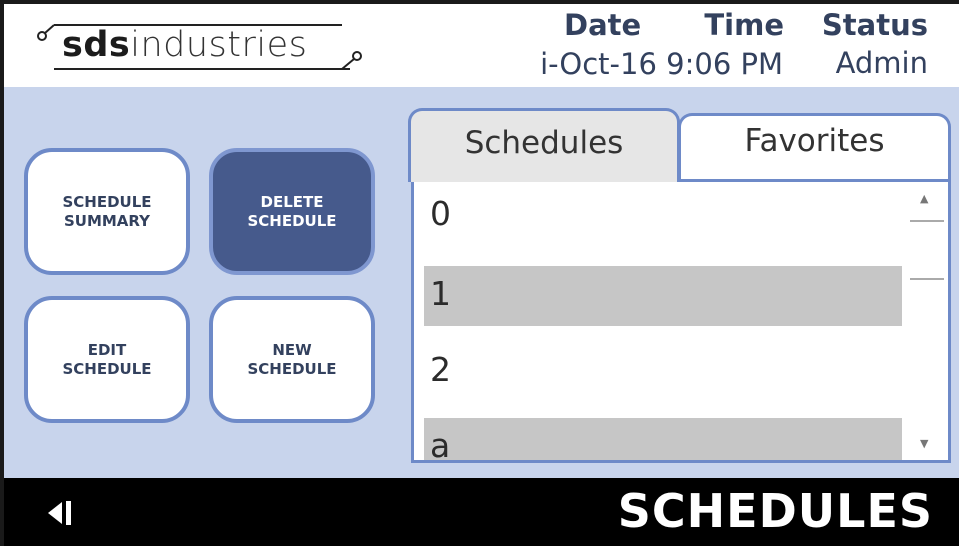  I want to click on time-value: 9:06 PM, so click(724, 64).